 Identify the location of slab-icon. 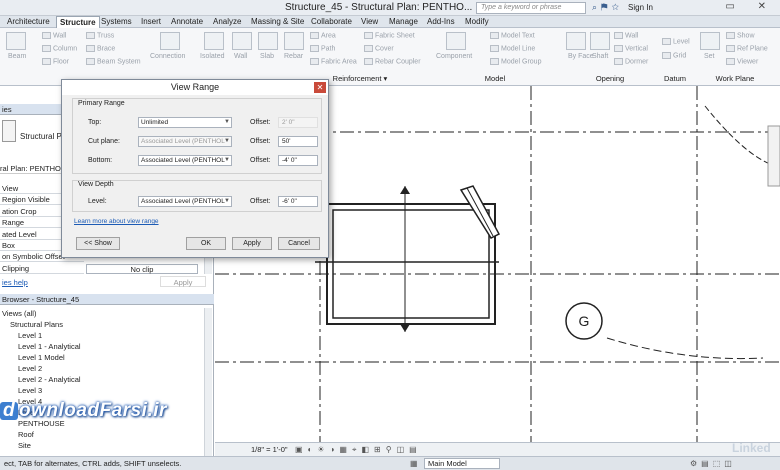
(268, 41).